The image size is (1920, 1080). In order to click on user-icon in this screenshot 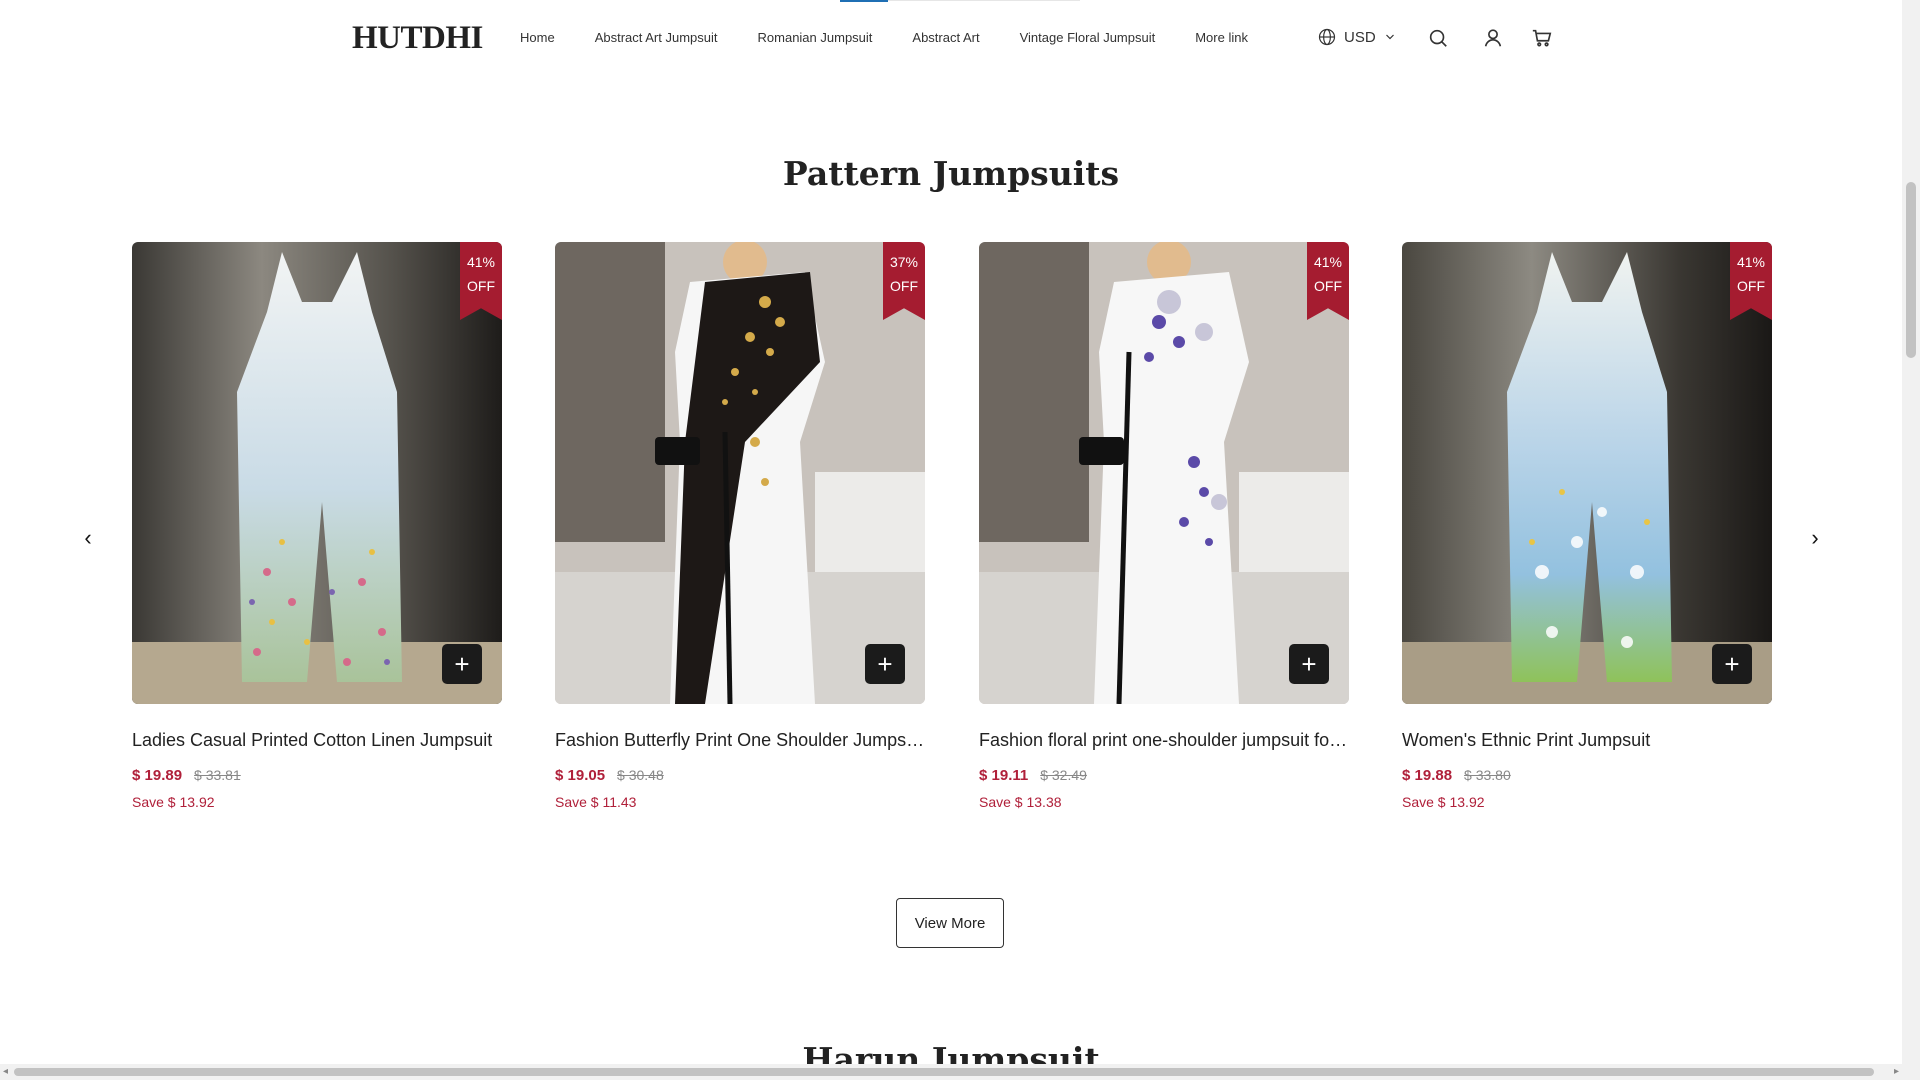, I will do `click(1493, 38)`.